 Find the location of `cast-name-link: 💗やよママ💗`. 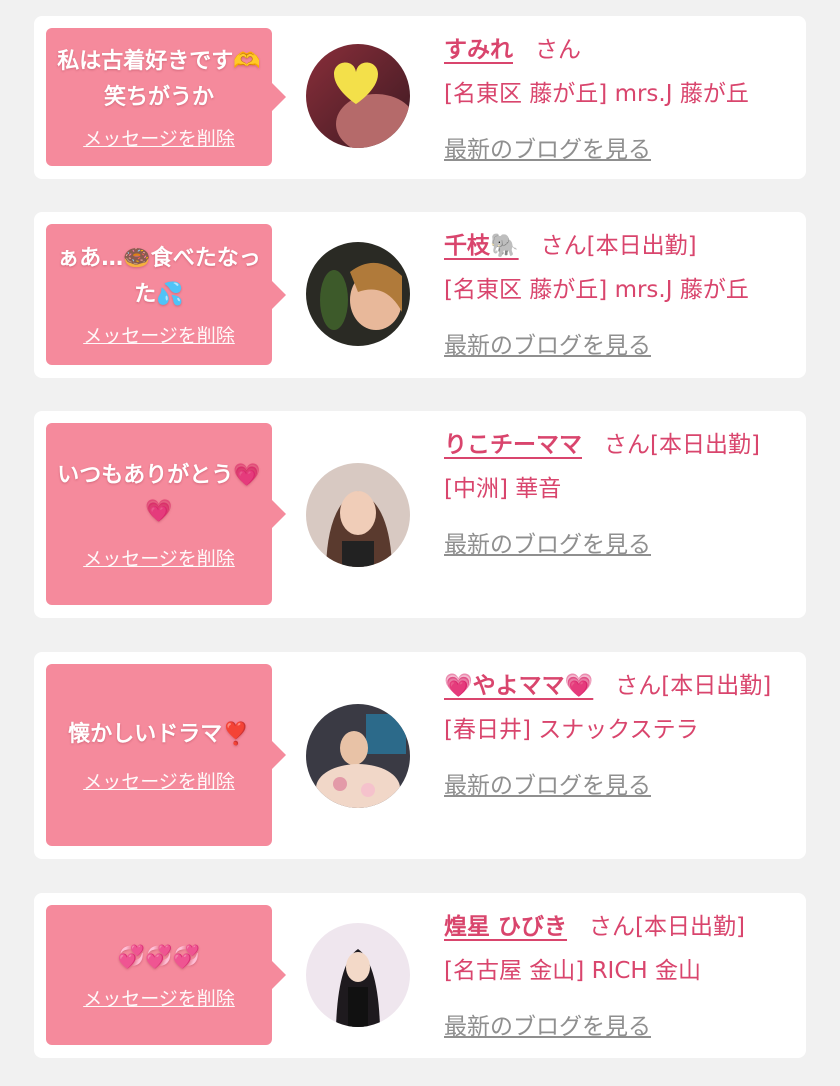

cast-name-link: 💗やよママ💗 is located at coordinates (518, 686).